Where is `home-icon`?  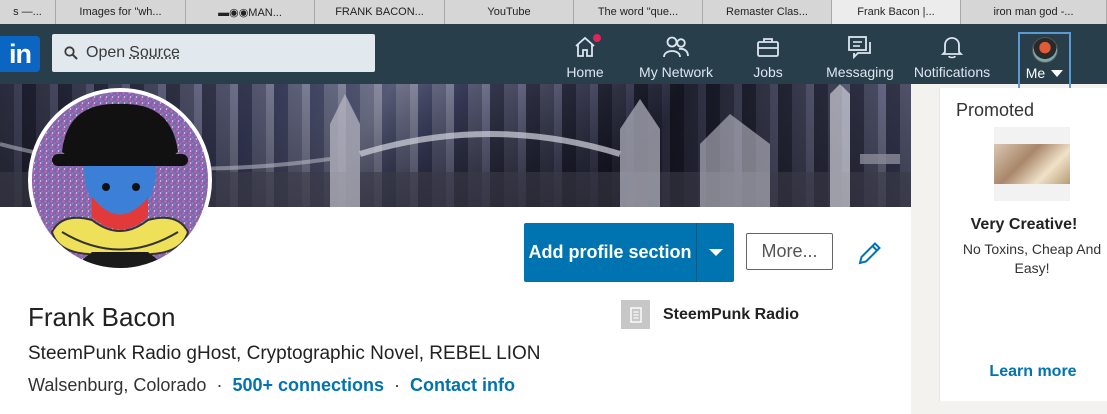 home-icon is located at coordinates (587, 46).